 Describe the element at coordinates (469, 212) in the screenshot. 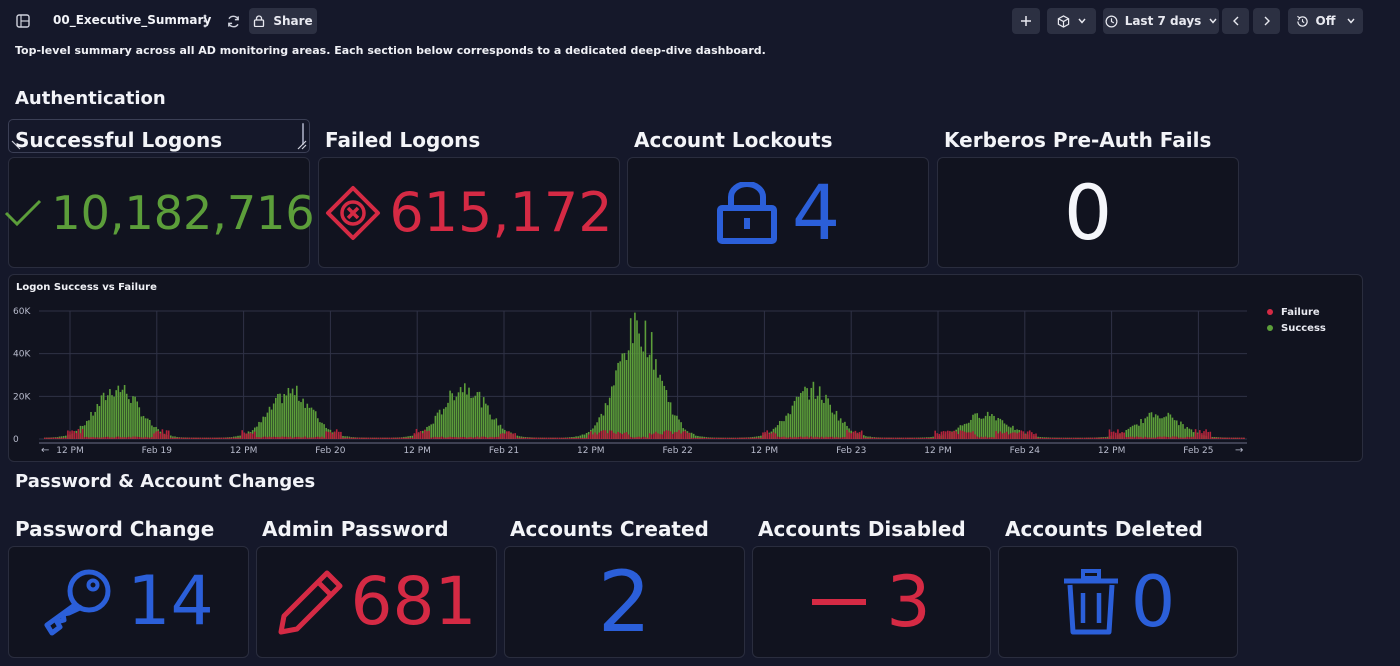

I see `tile-failed-logons: 615,172` at that location.